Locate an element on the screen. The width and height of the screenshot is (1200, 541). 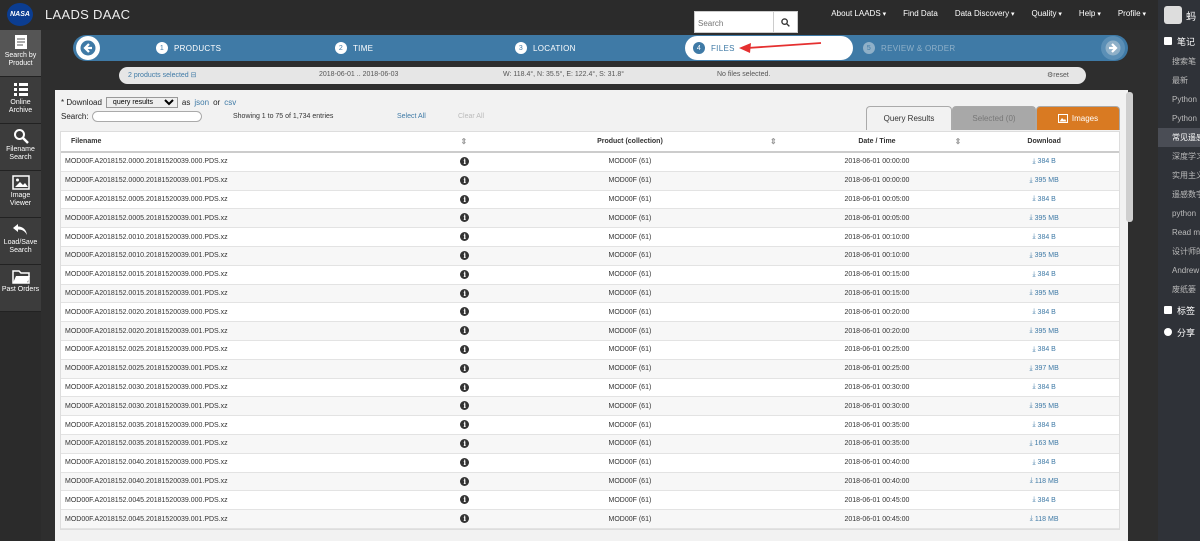
sidebar-filename-search: Filename Search is located at coordinates (20, 147).